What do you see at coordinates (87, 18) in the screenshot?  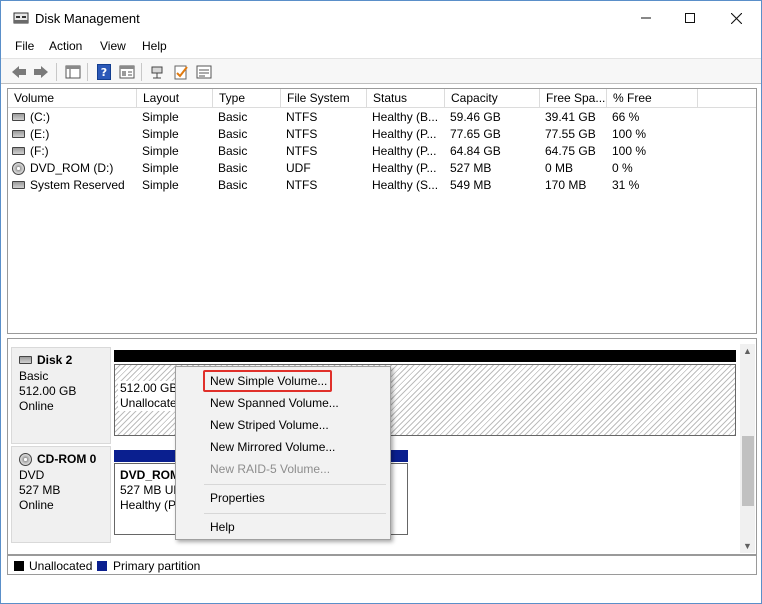 I see `window-title: Disk Management` at bounding box center [87, 18].